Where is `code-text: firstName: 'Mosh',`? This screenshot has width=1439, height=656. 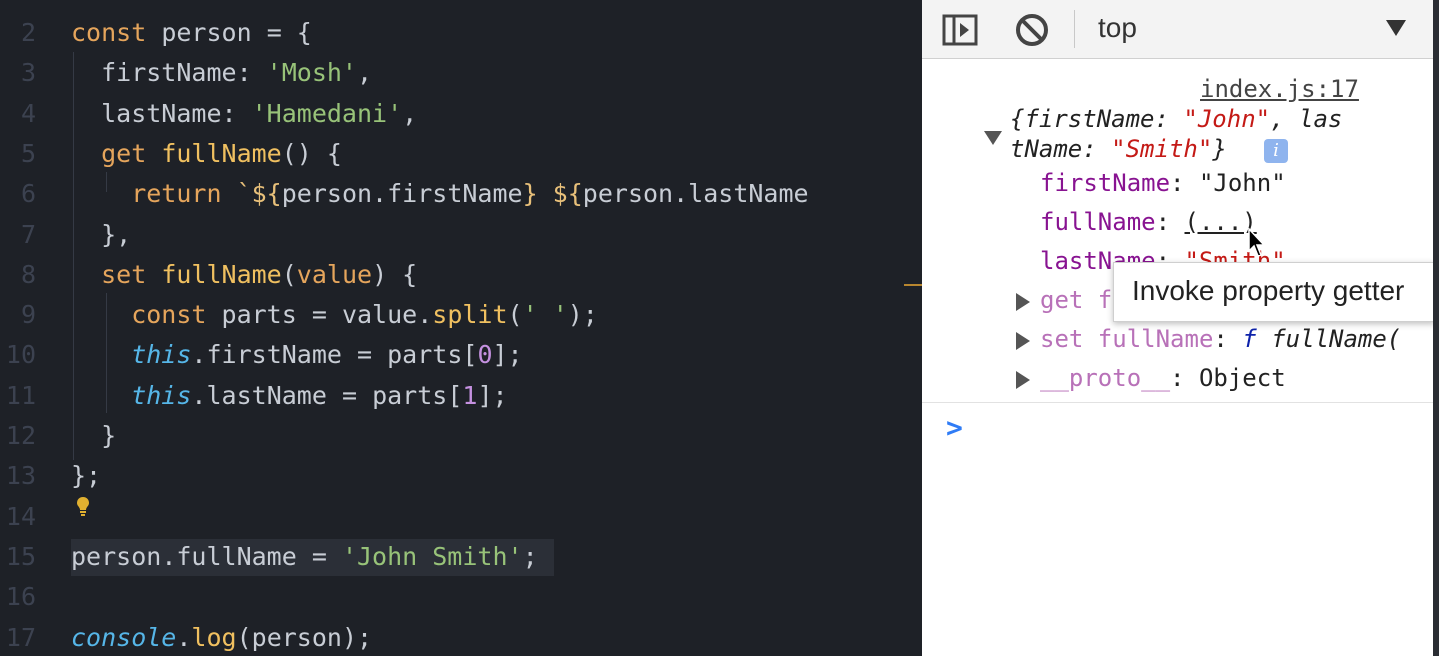 code-text: firstName: 'Mosh', is located at coordinates (221, 72).